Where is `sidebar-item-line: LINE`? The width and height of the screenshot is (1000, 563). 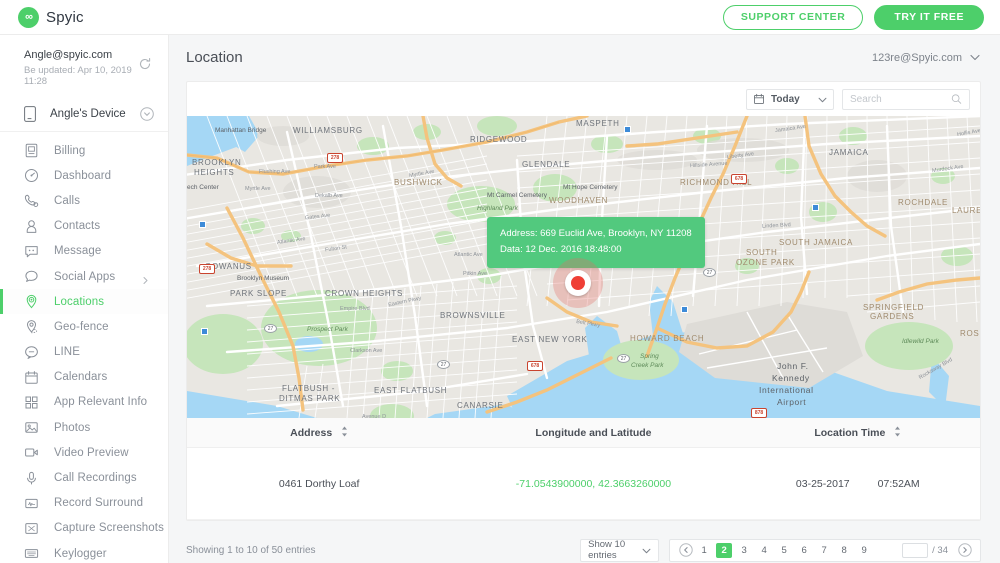 sidebar-item-line: LINE is located at coordinates (84, 352).